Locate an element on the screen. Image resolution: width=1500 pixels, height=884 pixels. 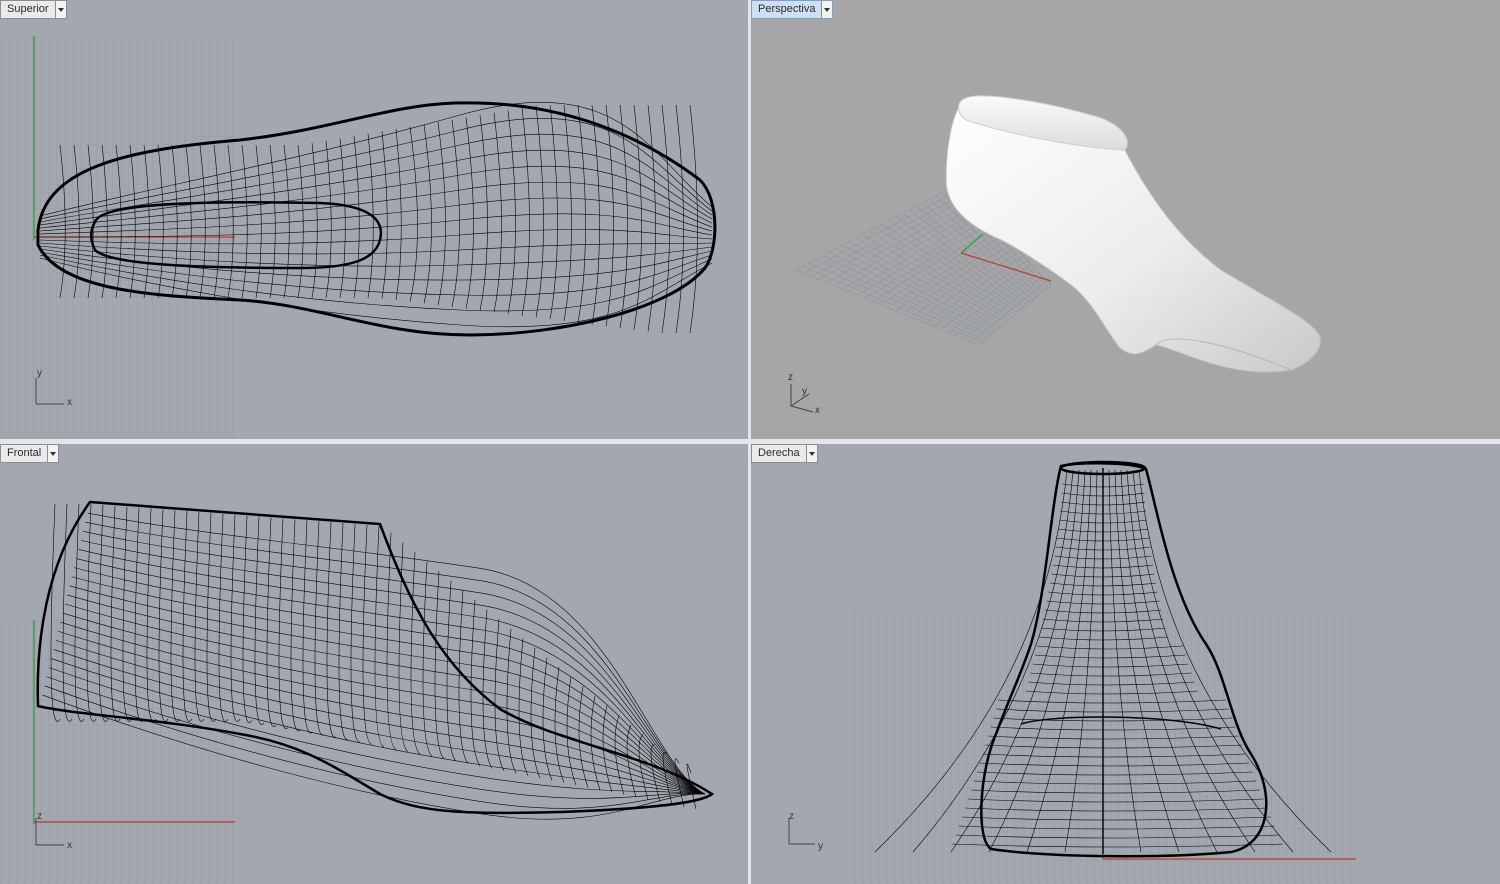
viewport-title-frontal: Frontal is located at coordinates (30, 453).